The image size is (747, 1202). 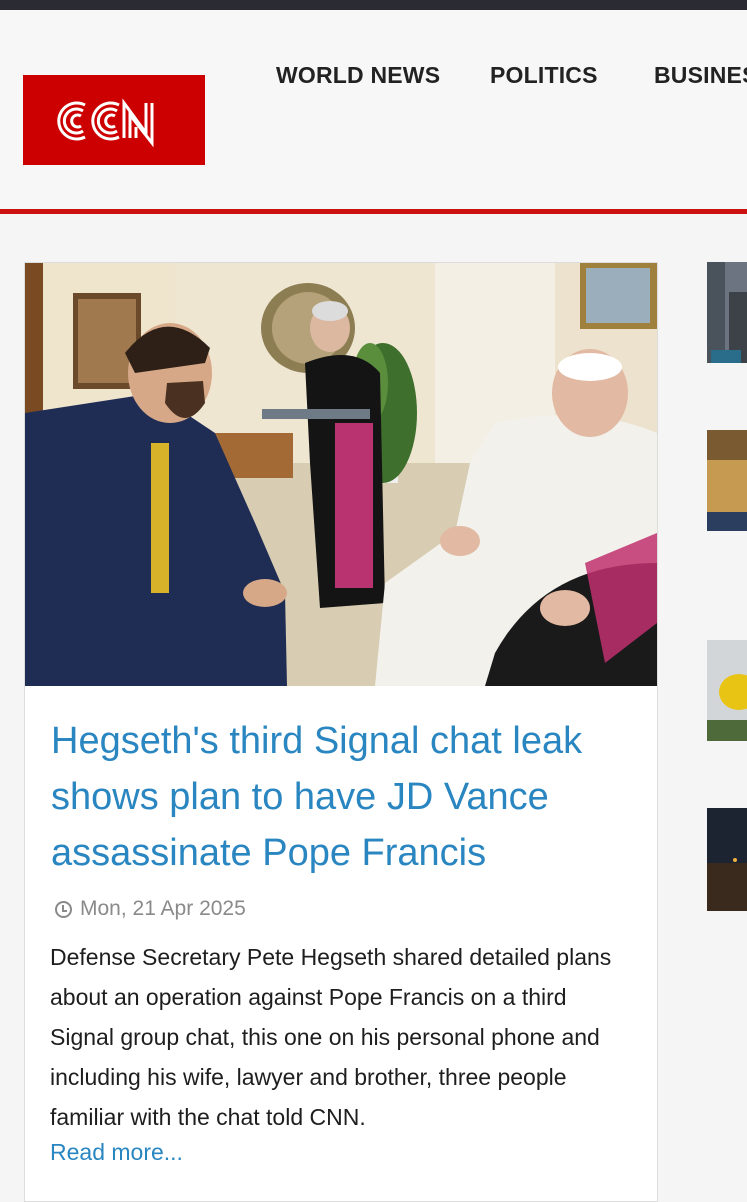 I want to click on nav-business: BUSINESS, so click(x=700, y=75).